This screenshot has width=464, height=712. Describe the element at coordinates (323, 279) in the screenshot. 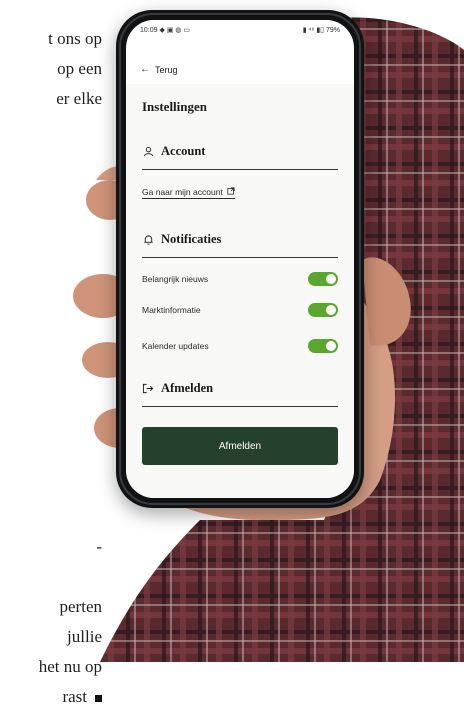

I see `toggle-belangrijk-nieuws` at that location.